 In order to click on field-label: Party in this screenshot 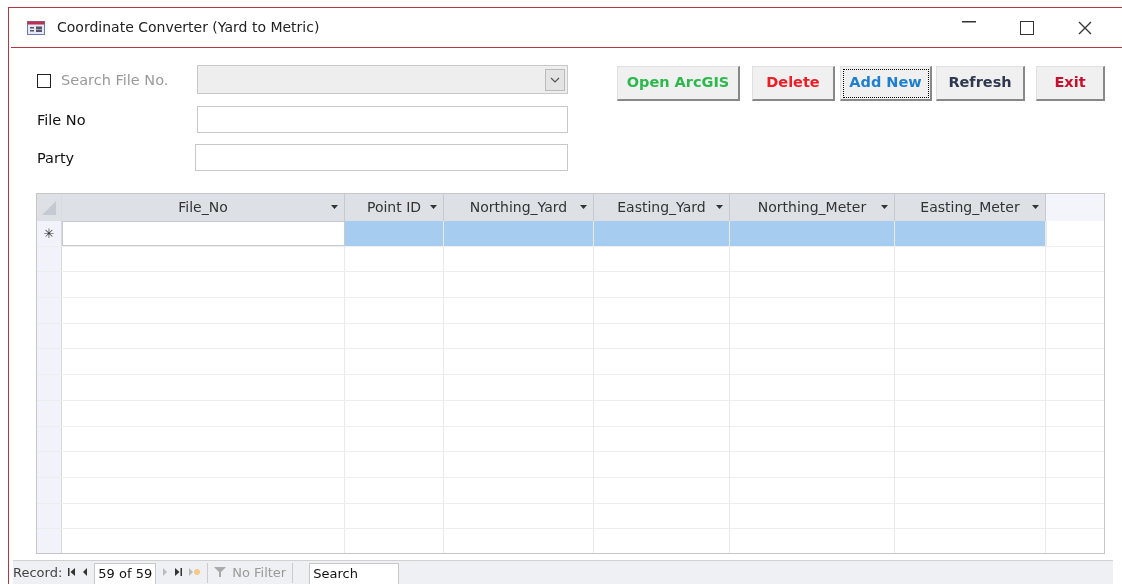, I will do `click(56, 158)`.